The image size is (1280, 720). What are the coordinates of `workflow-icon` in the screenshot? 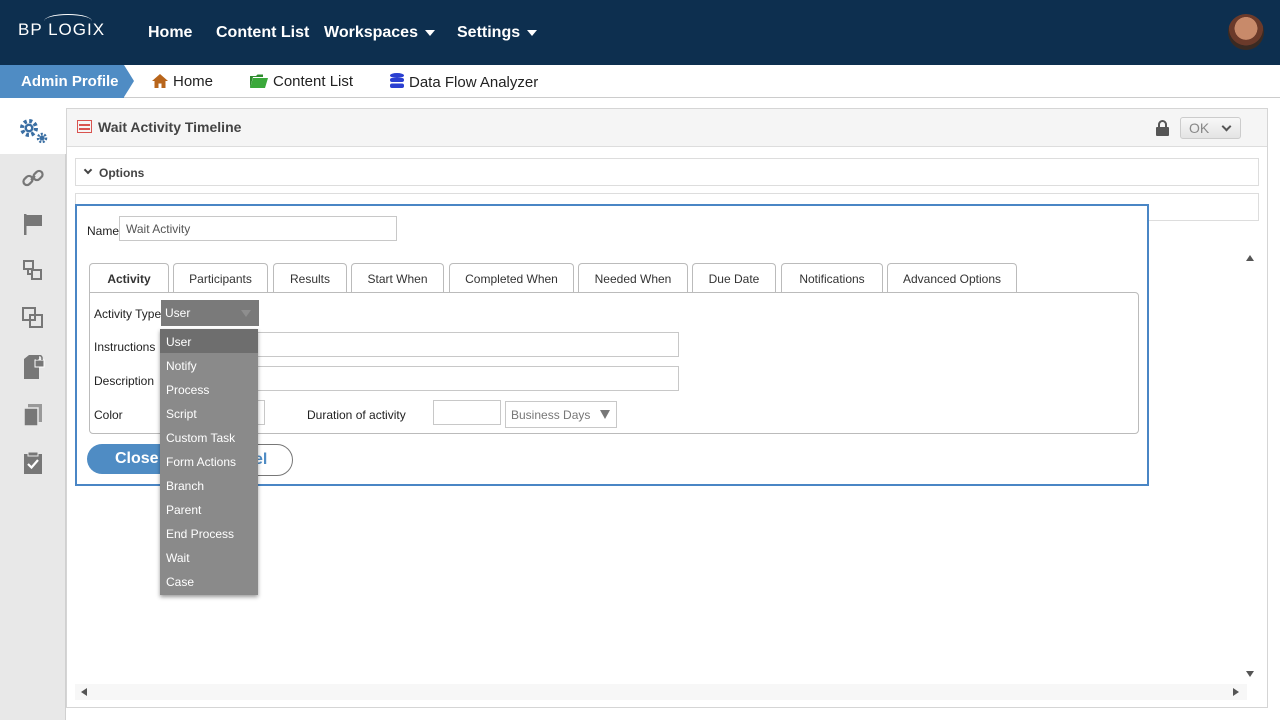 It's located at (32, 270).